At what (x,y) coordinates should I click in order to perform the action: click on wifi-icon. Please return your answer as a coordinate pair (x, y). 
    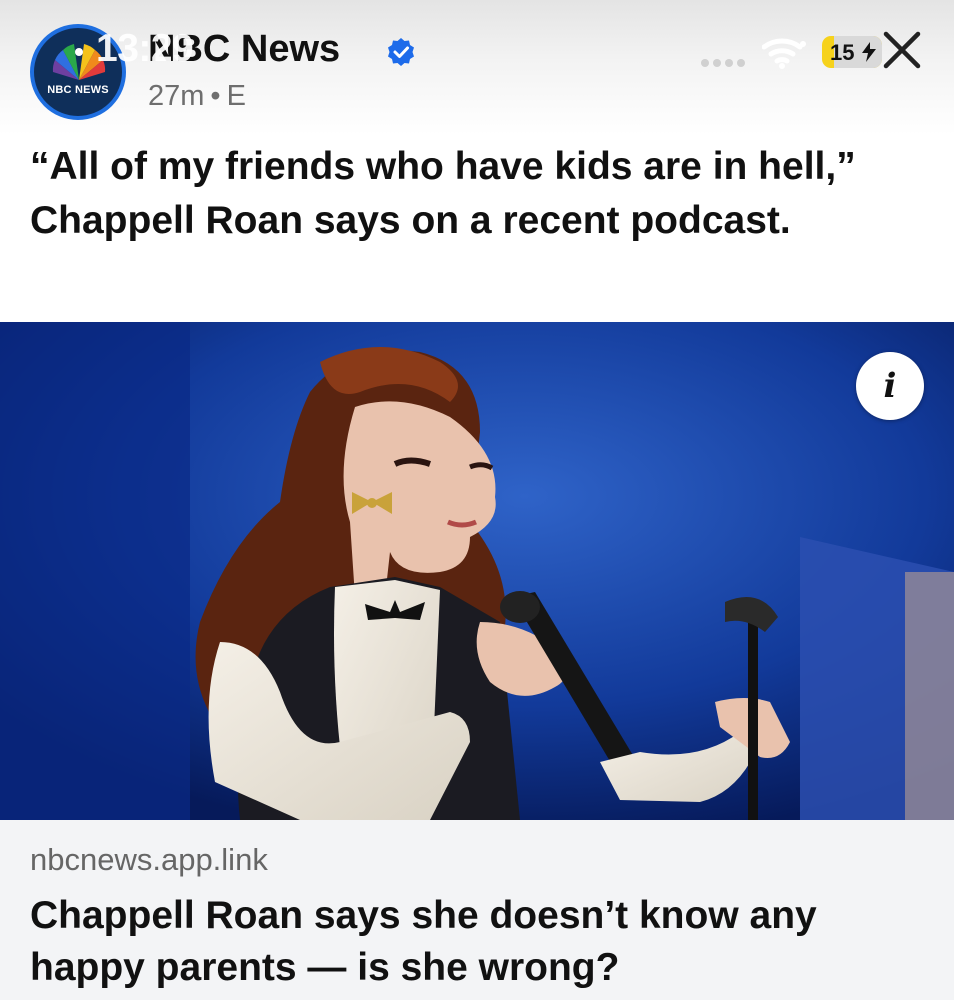
    Looking at the image, I should click on (784, 53).